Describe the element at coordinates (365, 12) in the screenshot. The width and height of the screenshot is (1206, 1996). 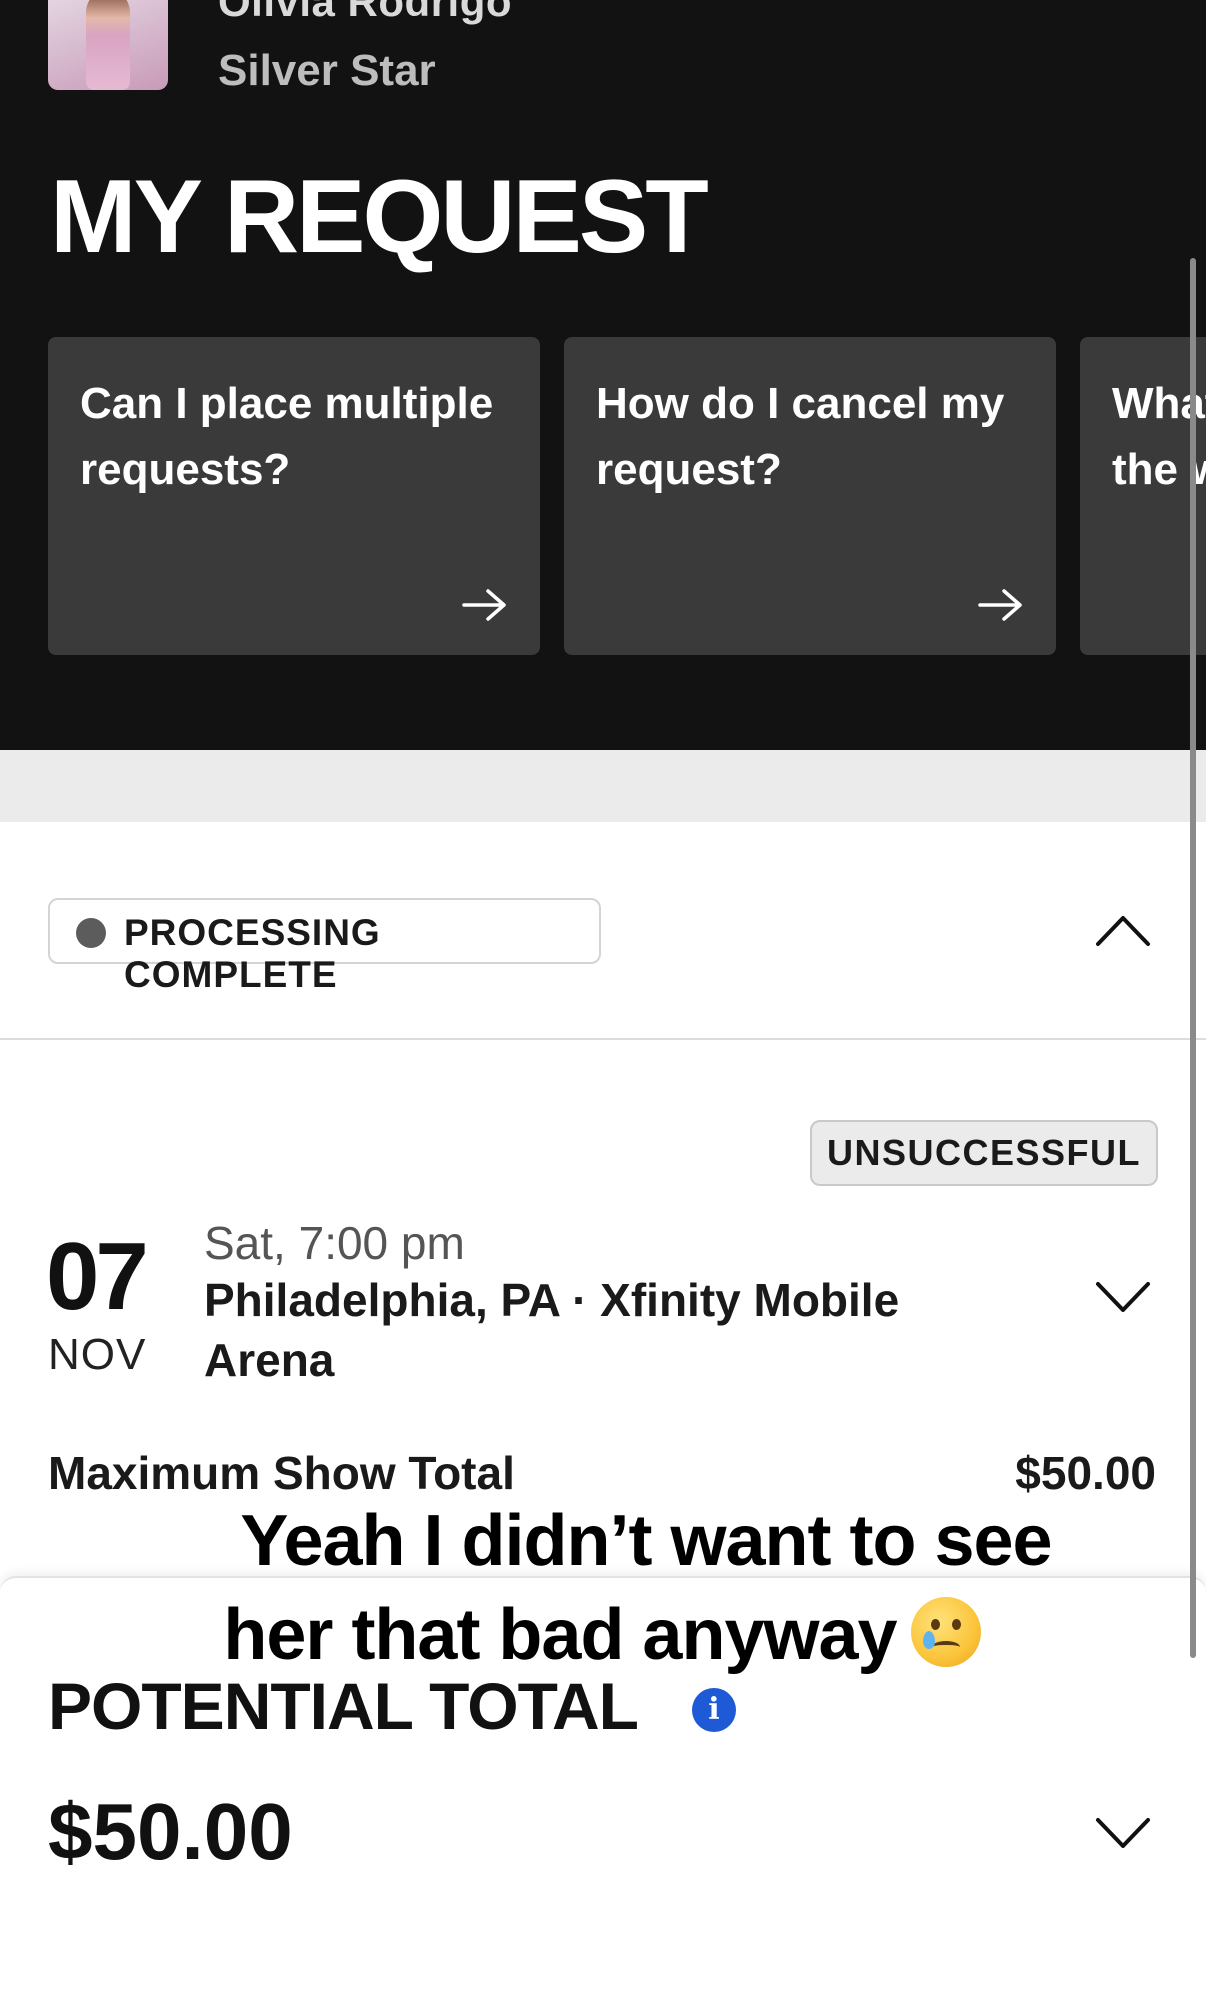
I see `artist-name: Olivia Rodrigo` at that location.